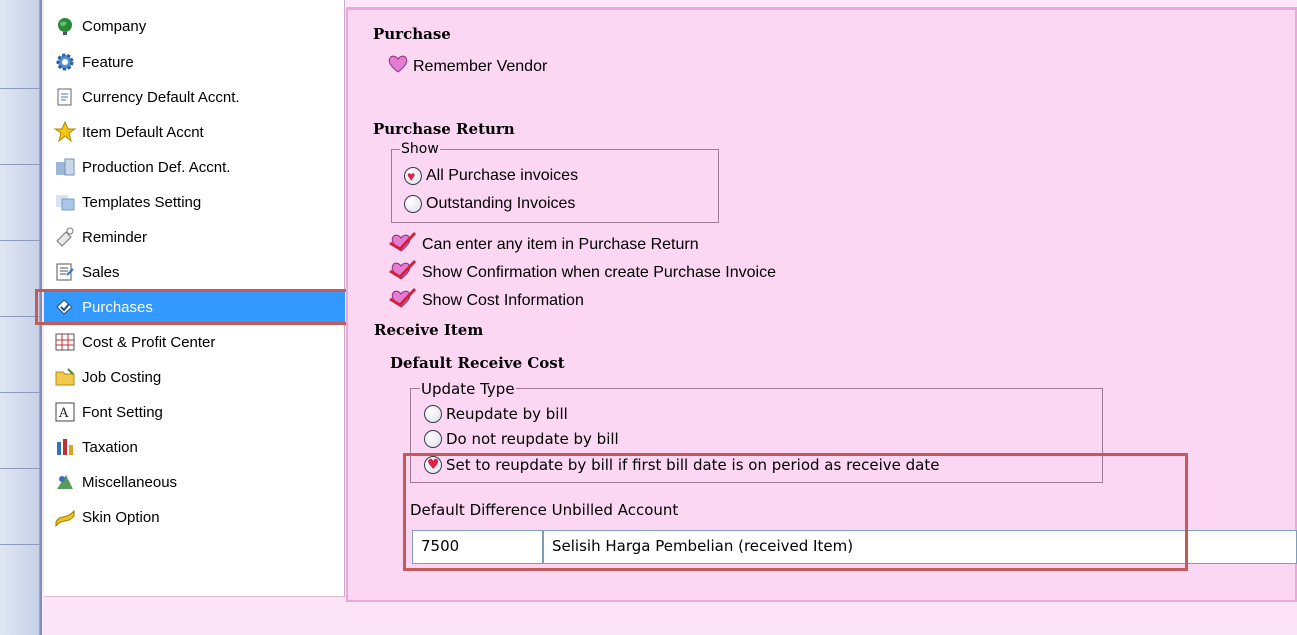 This screenshot has width=1297, height=635. I want to click on remember-vendor-checkbox: Remember Vendor, so click(467, 66).